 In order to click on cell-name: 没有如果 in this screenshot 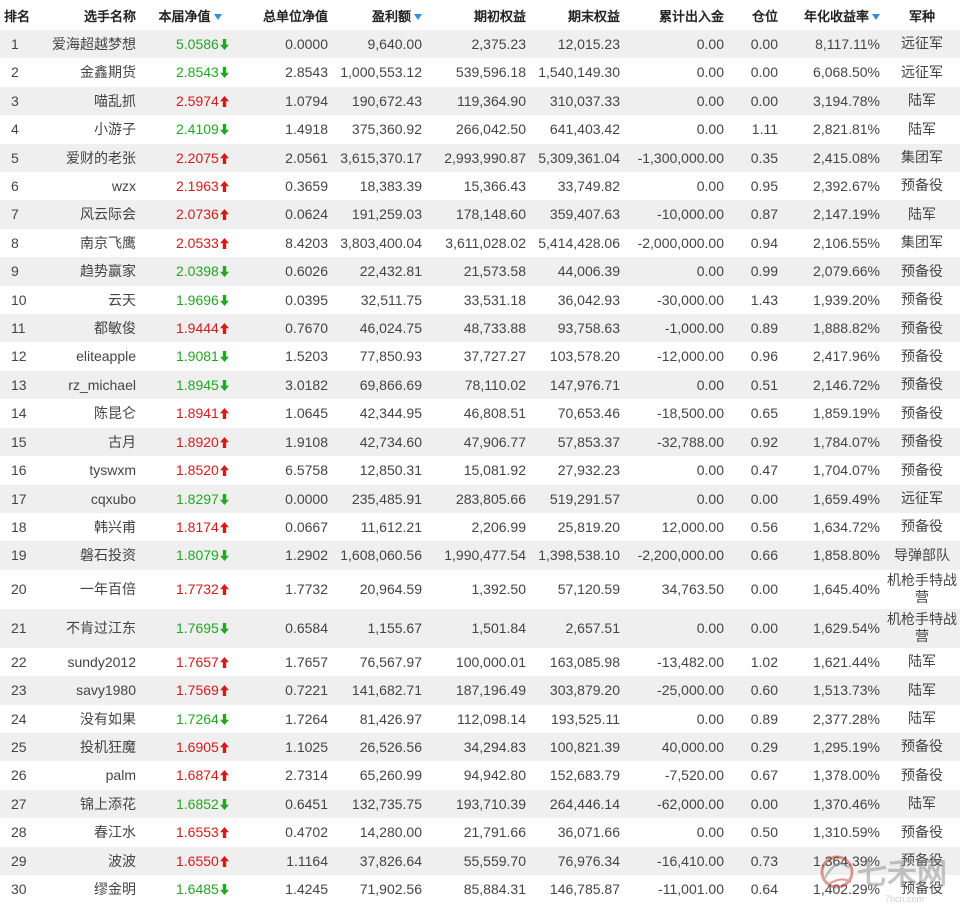, I will do `click(89, 719)`.